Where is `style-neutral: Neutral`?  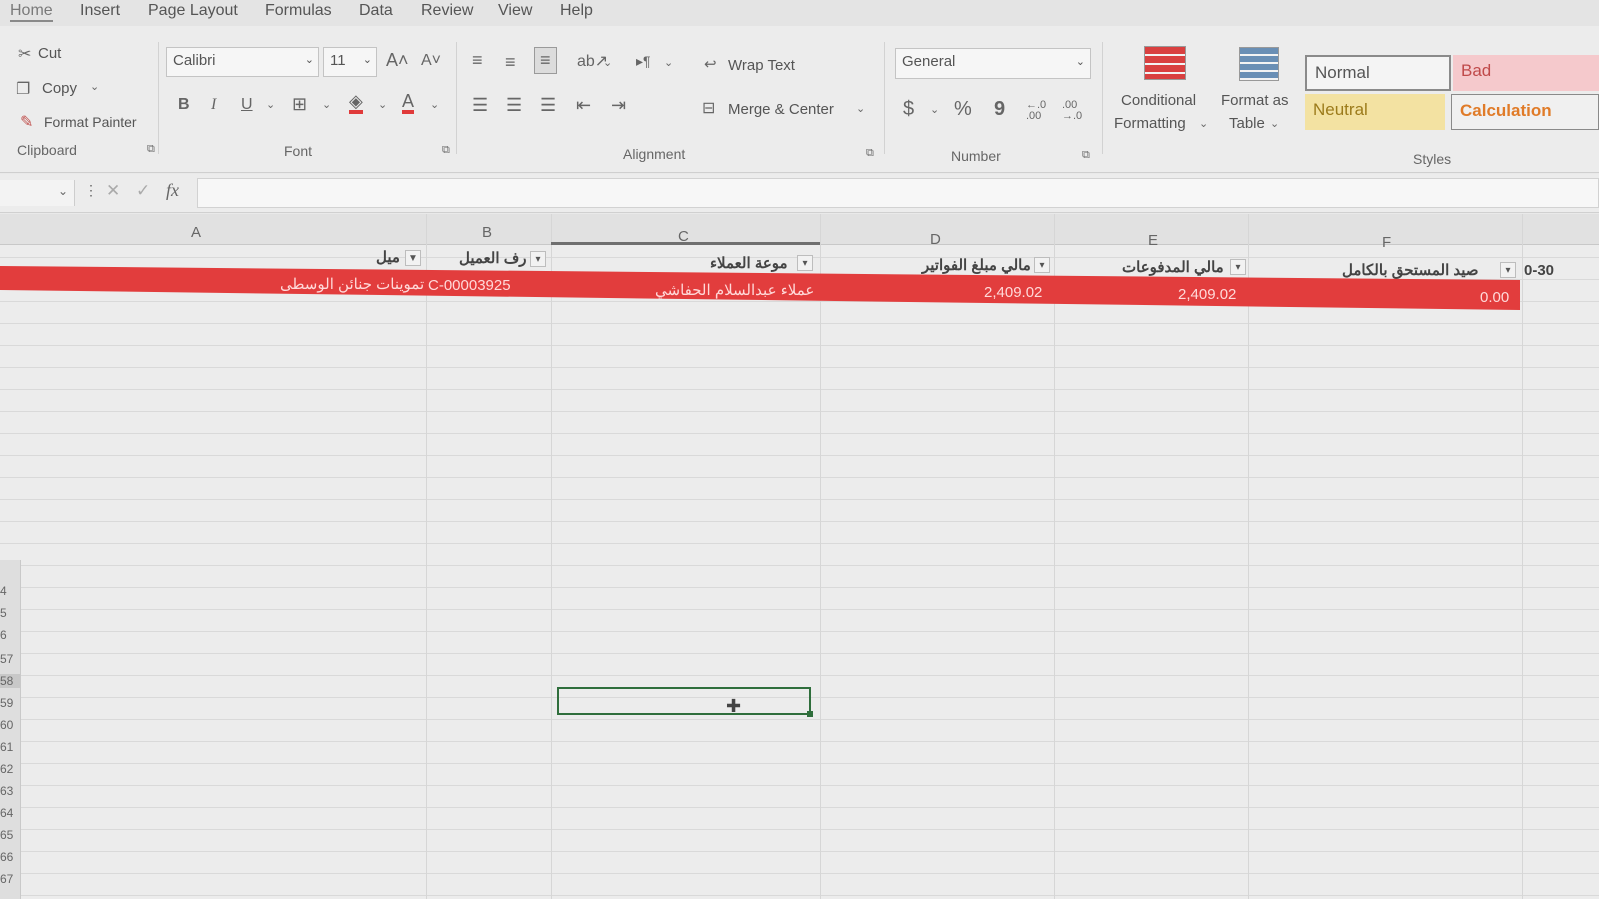
style-neutral: Neutral is located at coordinates (1375, 112).